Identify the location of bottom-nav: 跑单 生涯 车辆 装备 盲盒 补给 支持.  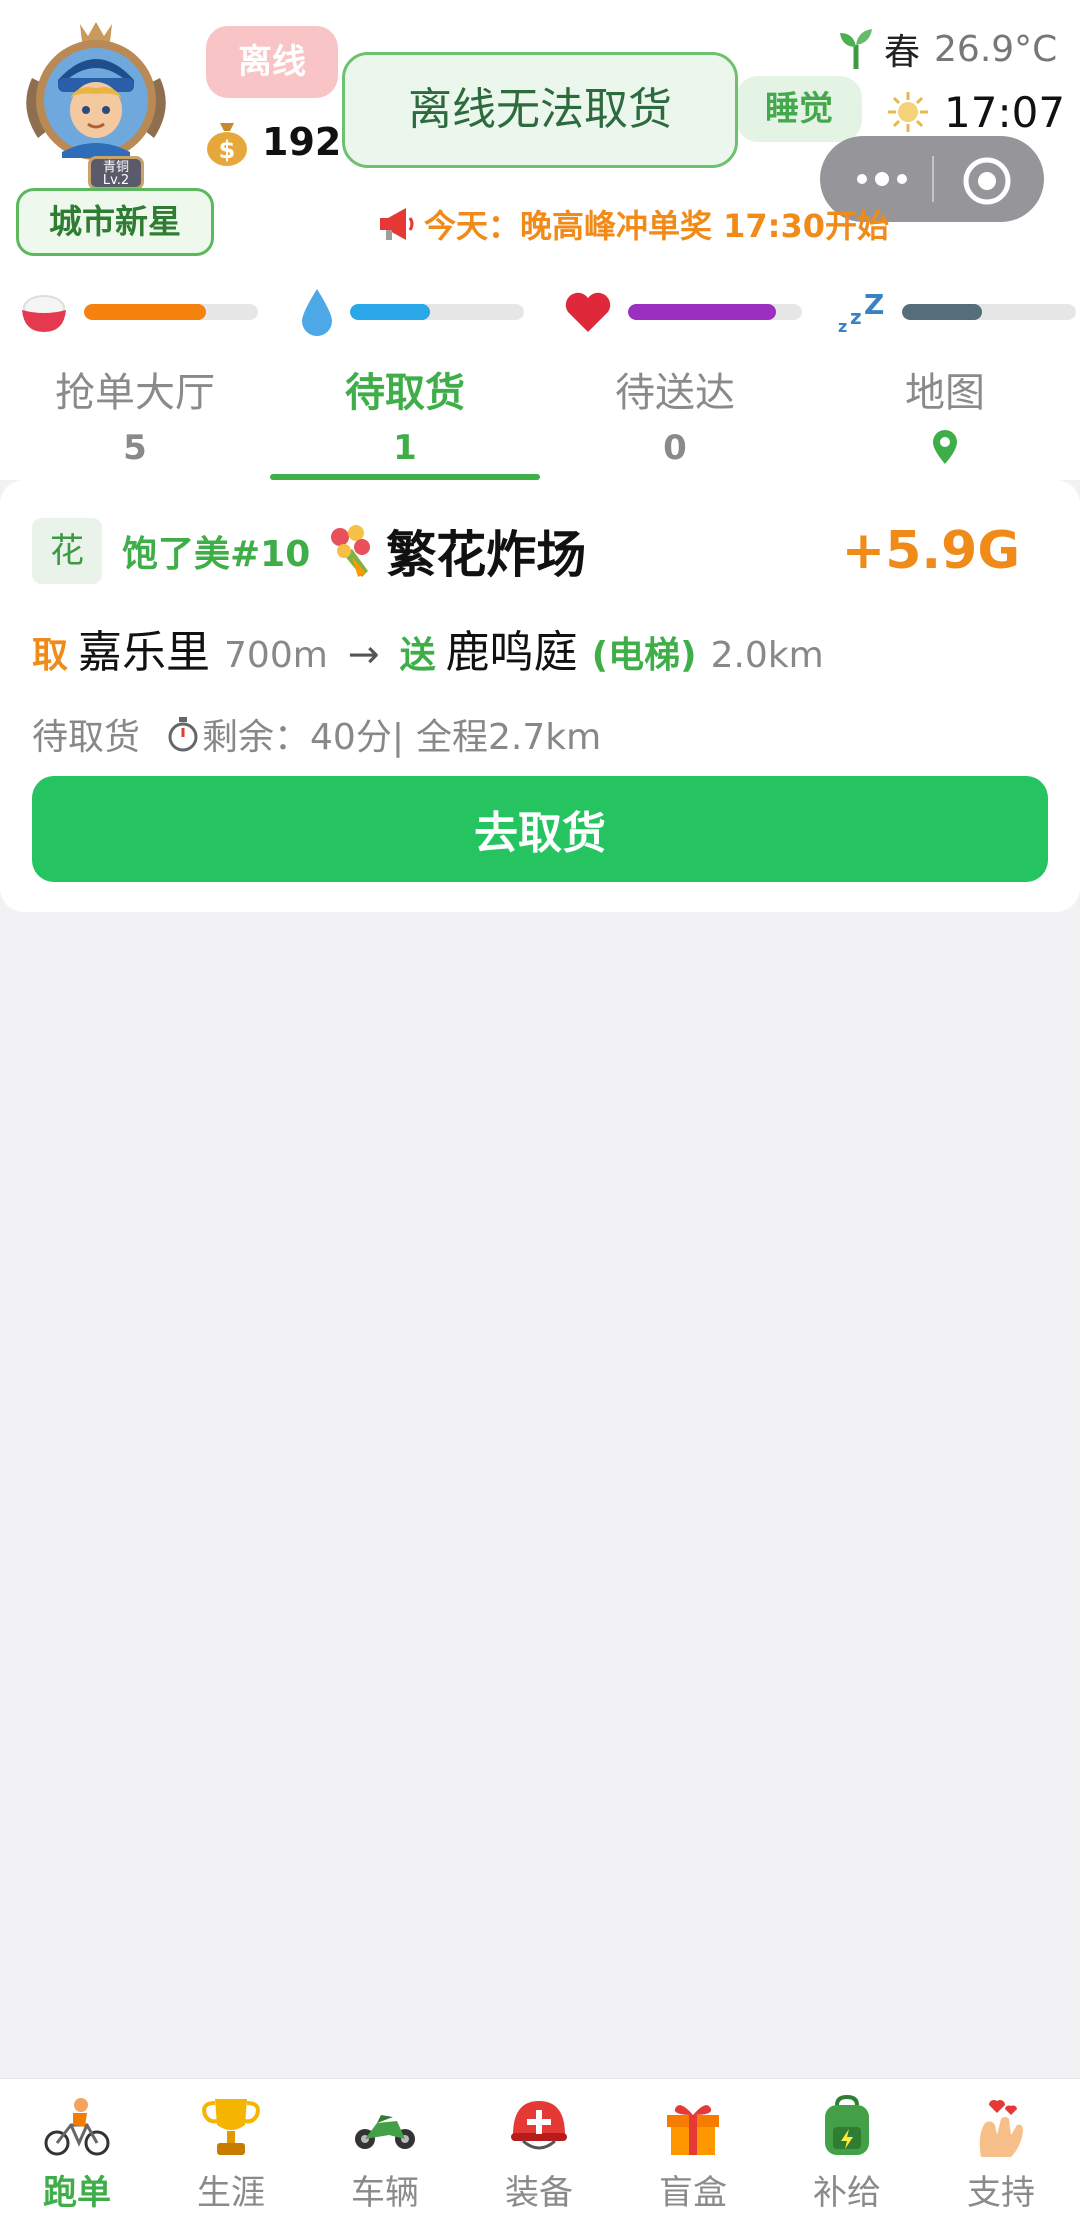
(540, 2153).